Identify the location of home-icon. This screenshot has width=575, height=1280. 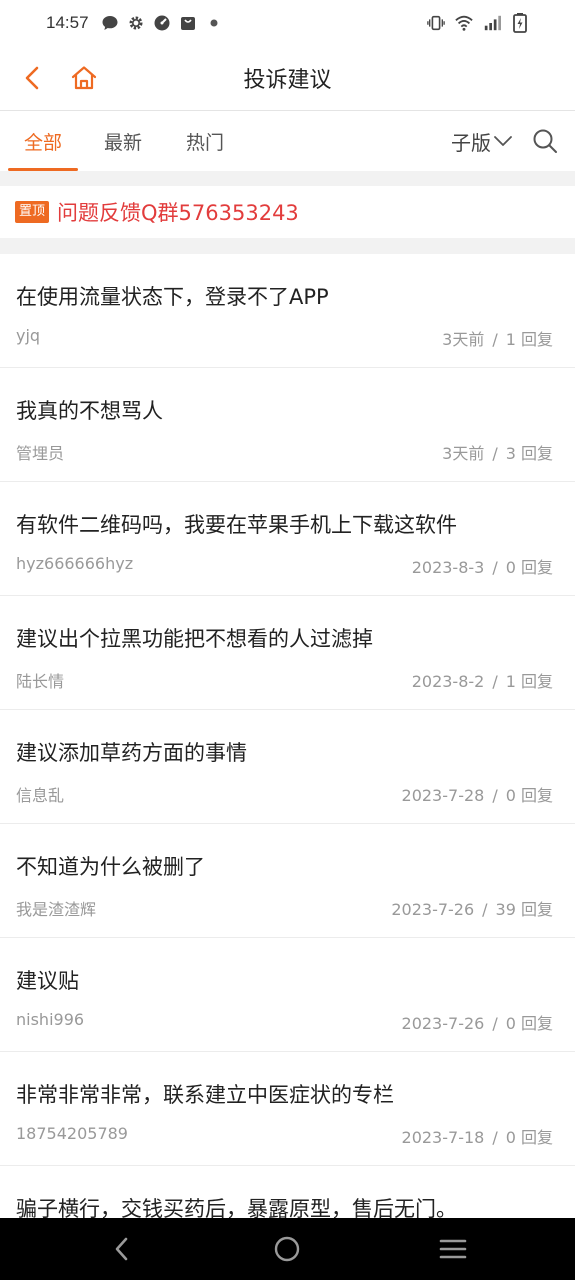
(84, 78).